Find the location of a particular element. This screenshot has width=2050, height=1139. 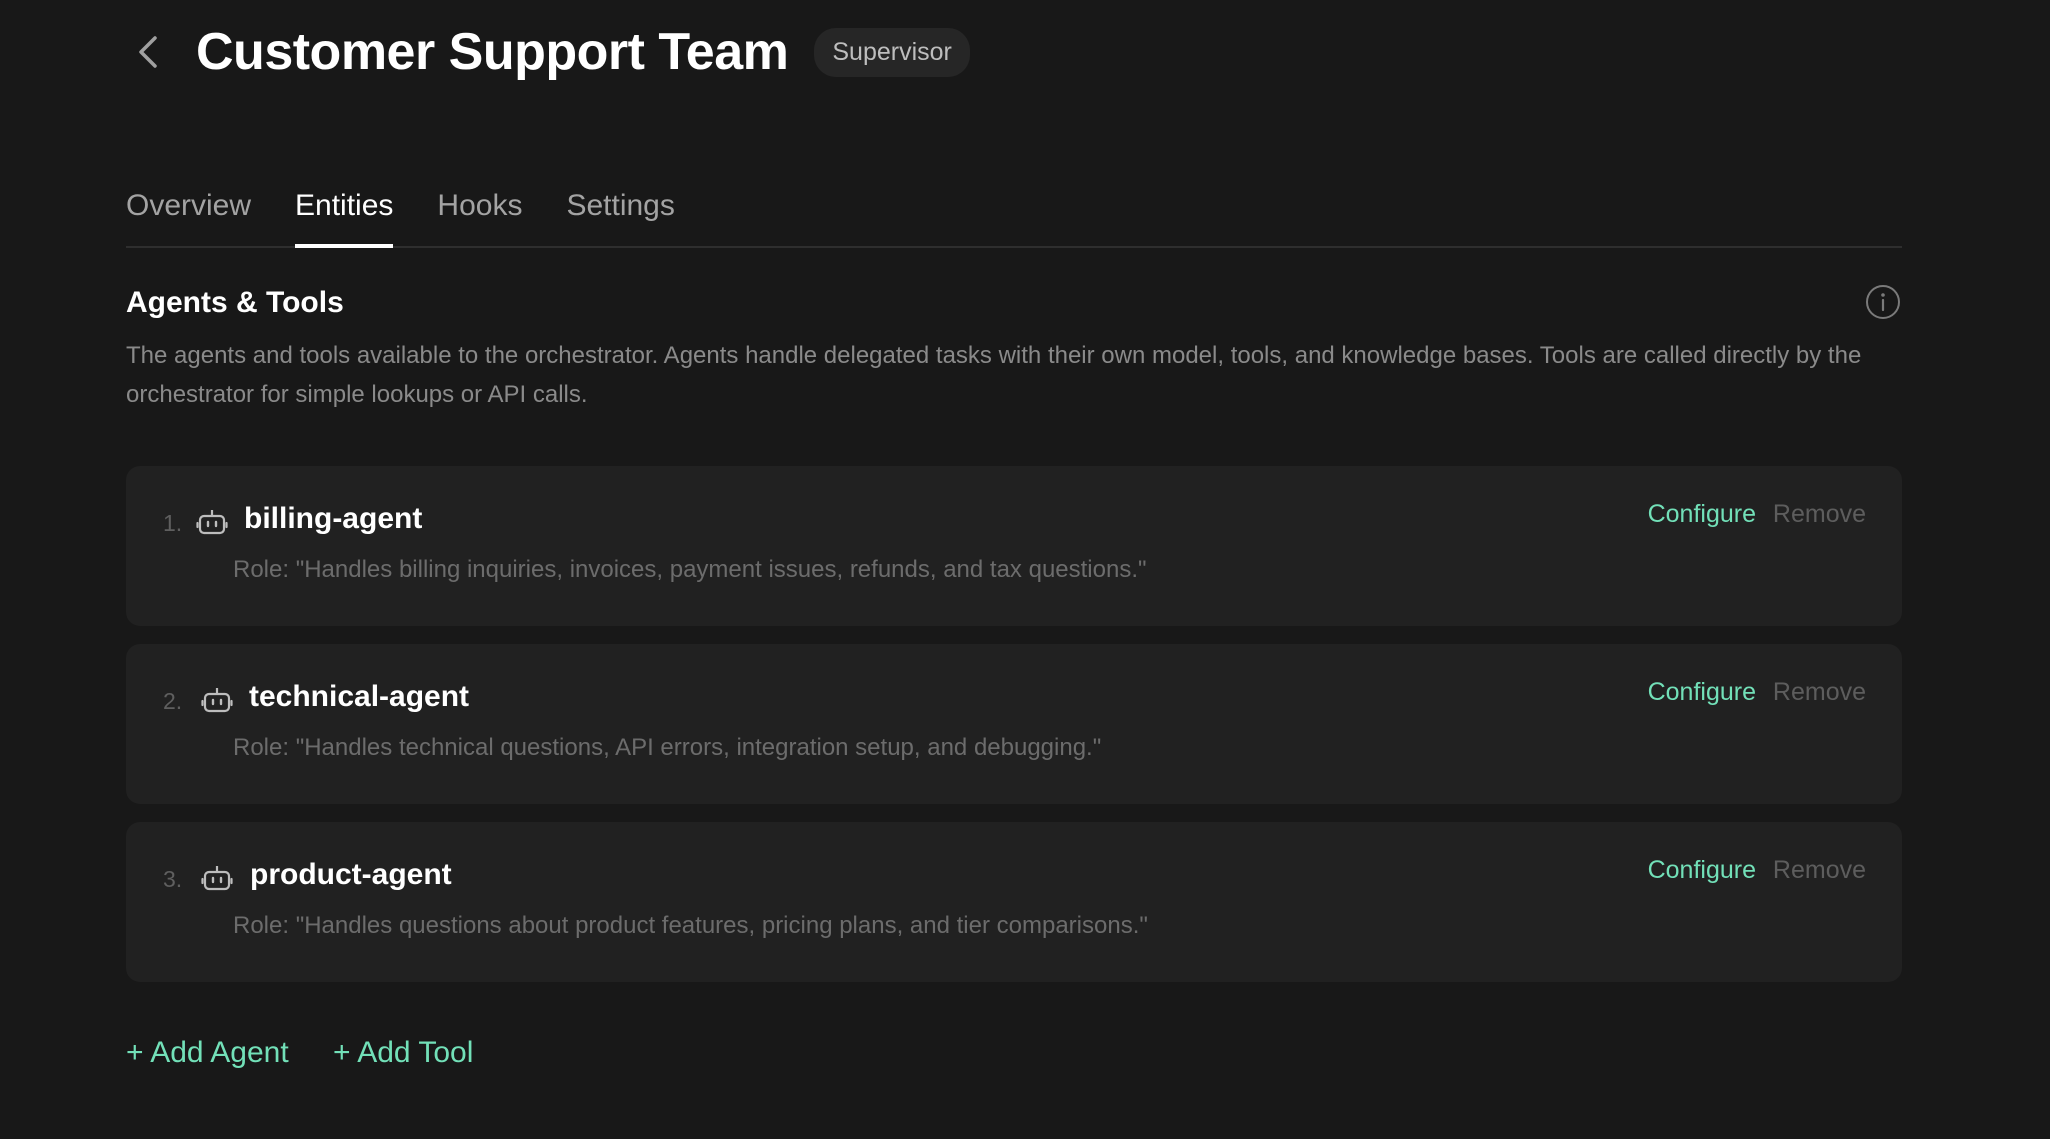

page-header: Customer Support Team Supervisor is located at coordinates (548, 52).